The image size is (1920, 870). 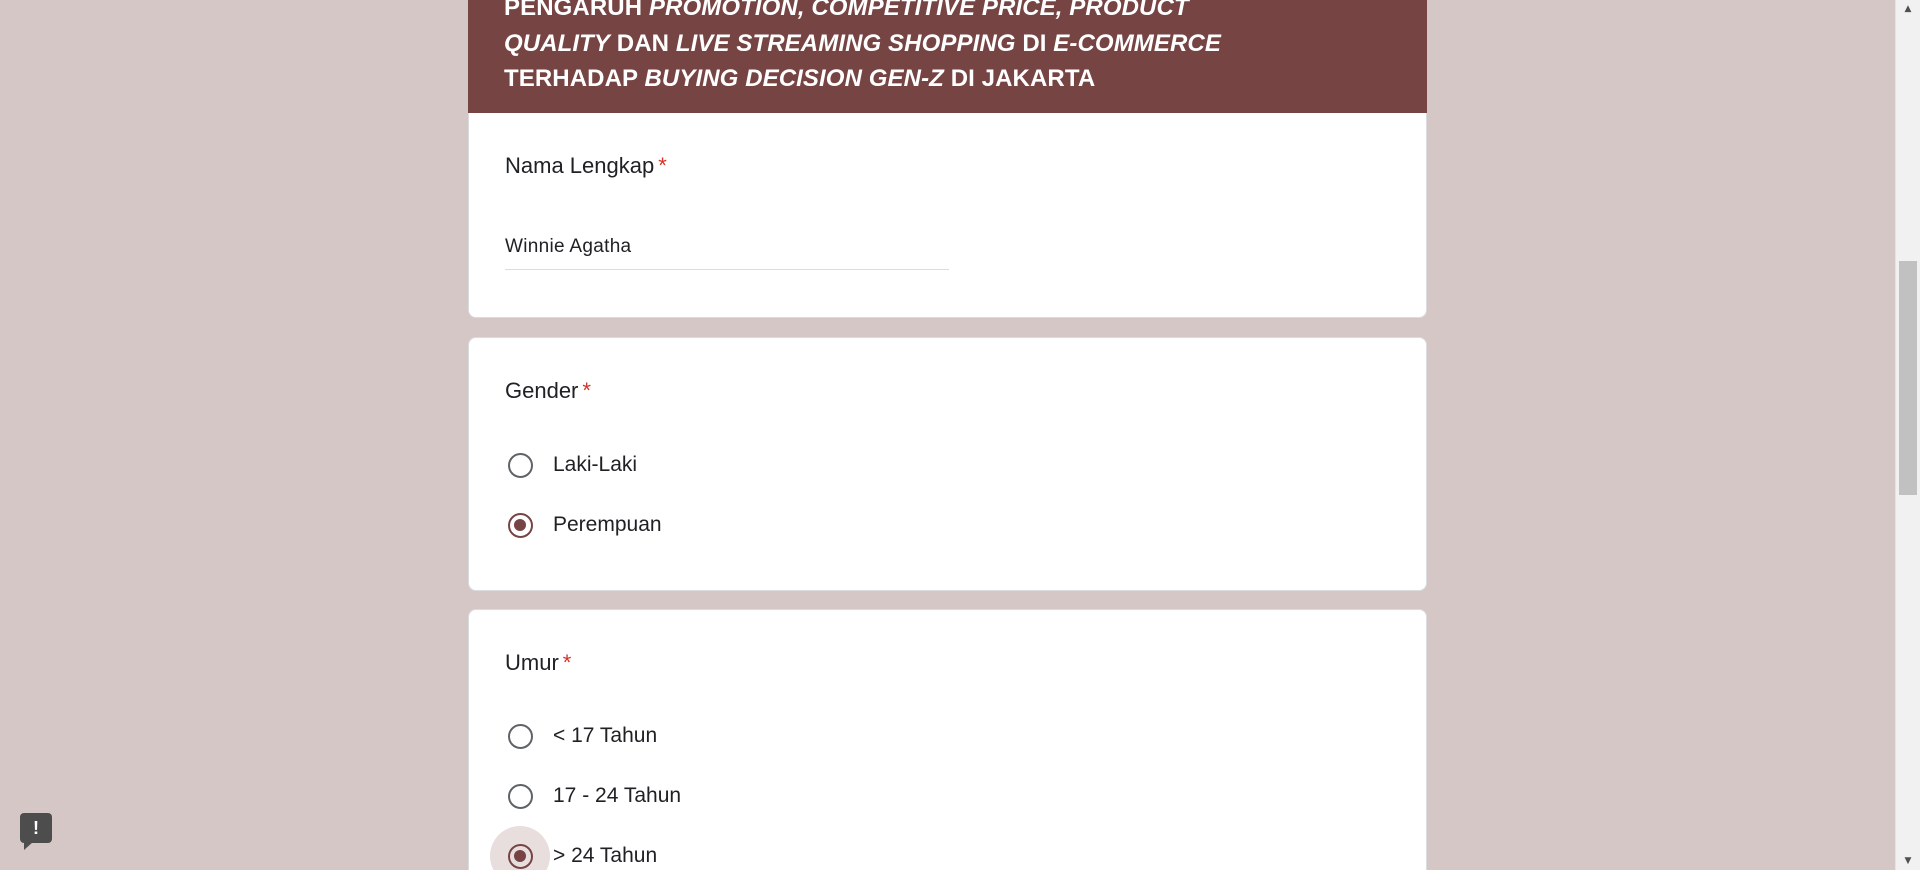 What do you see at coordinates (1908, 378) in the screenshot?
I see `scroll-thumb` at bounding box center [1908, 378].